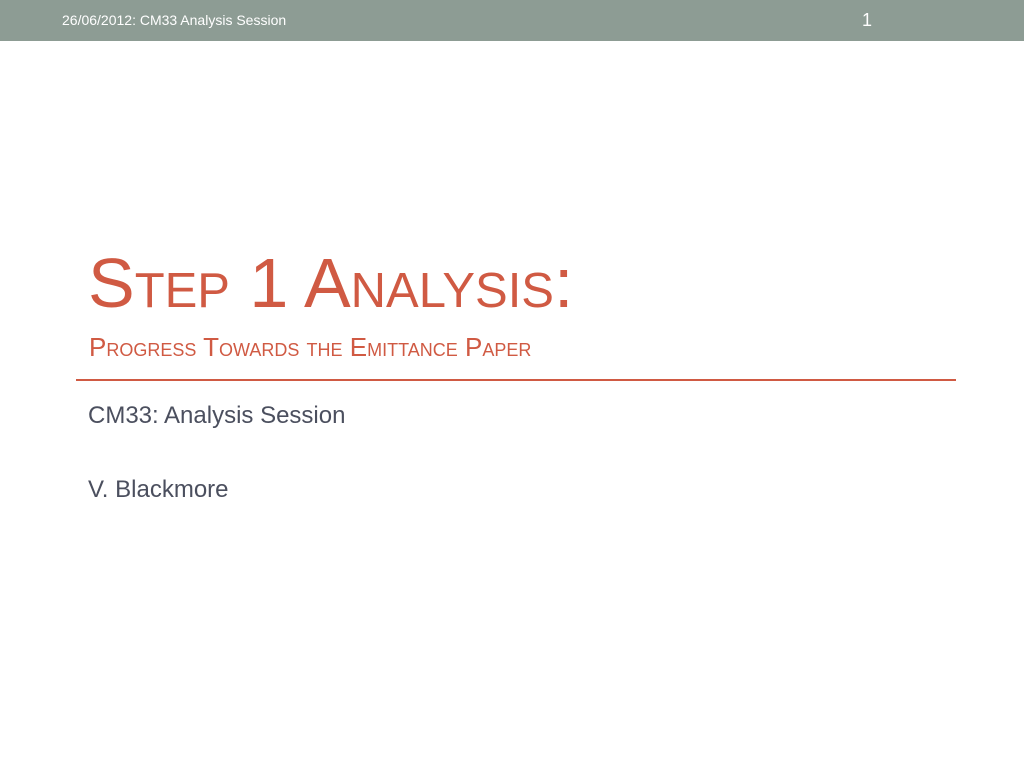 Image resolution: width=1024 pixels, height=768 pixels. I want to click on event-name: CM33: Analysis Session, so click(217, 415).